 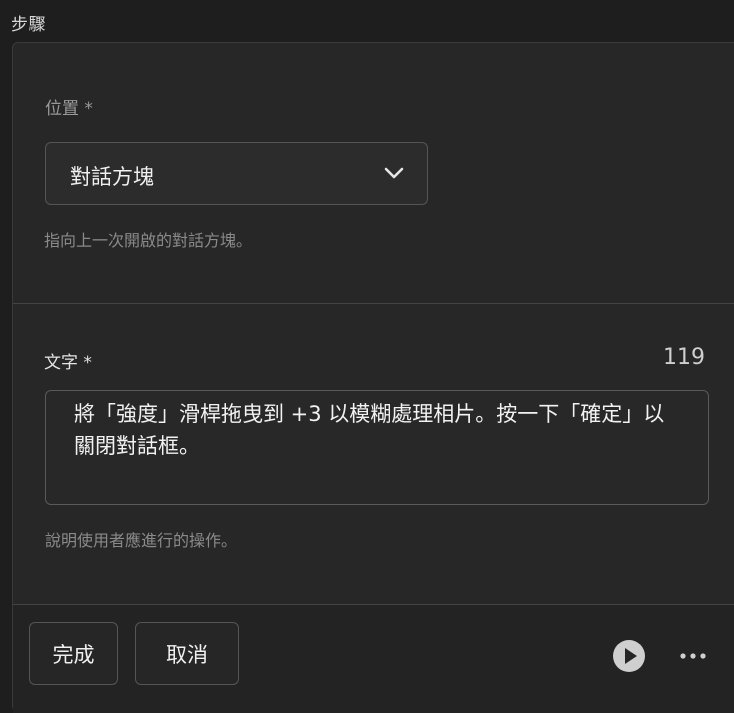 I want to click on section-divider, so click(x=373, y=303).